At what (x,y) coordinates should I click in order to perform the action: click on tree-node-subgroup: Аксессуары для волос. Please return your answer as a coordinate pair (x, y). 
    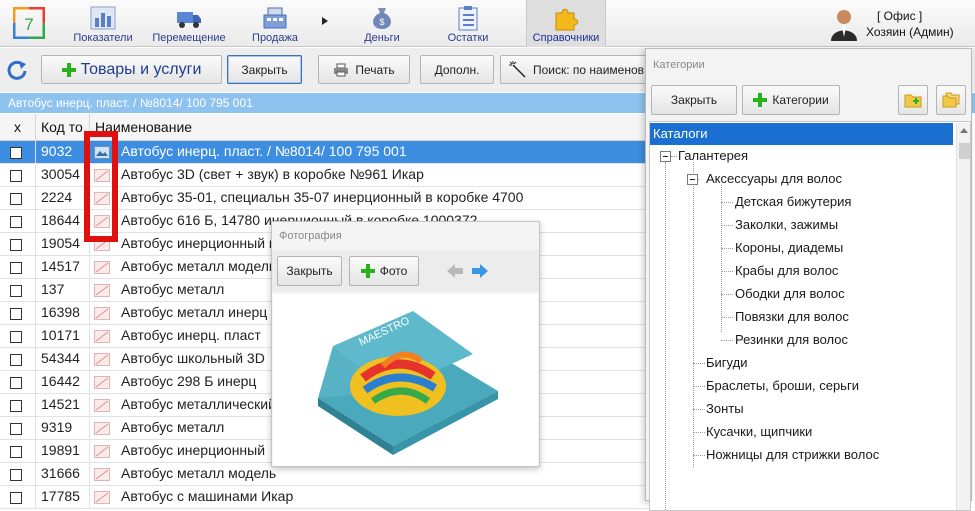
    Looking at the image, I should click on (774, 178).